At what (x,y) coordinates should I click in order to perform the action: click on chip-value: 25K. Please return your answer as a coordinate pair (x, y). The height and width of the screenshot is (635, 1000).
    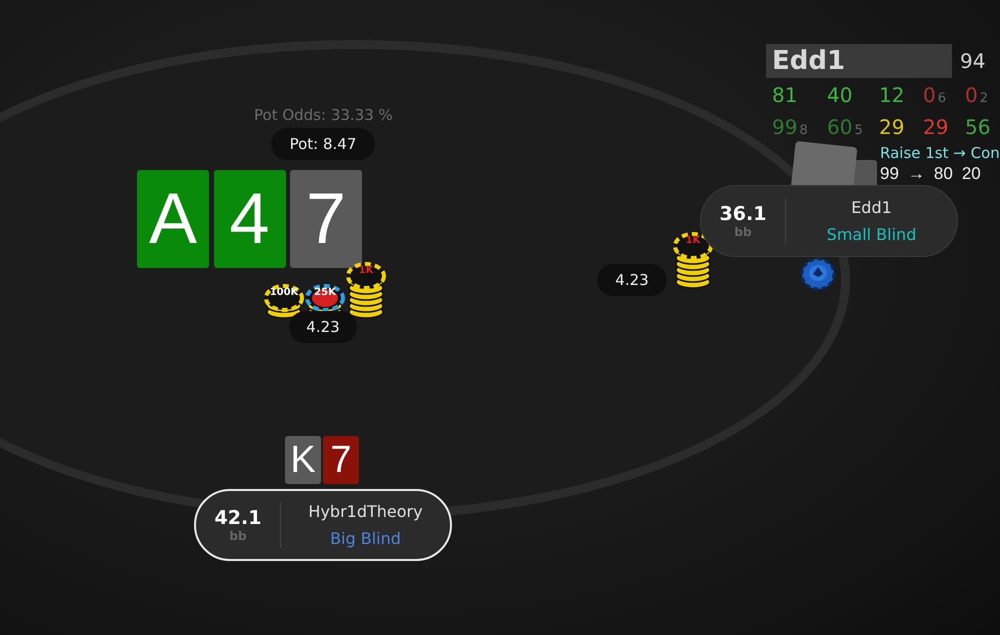
    Looking at the image, I should click on (325, 292).